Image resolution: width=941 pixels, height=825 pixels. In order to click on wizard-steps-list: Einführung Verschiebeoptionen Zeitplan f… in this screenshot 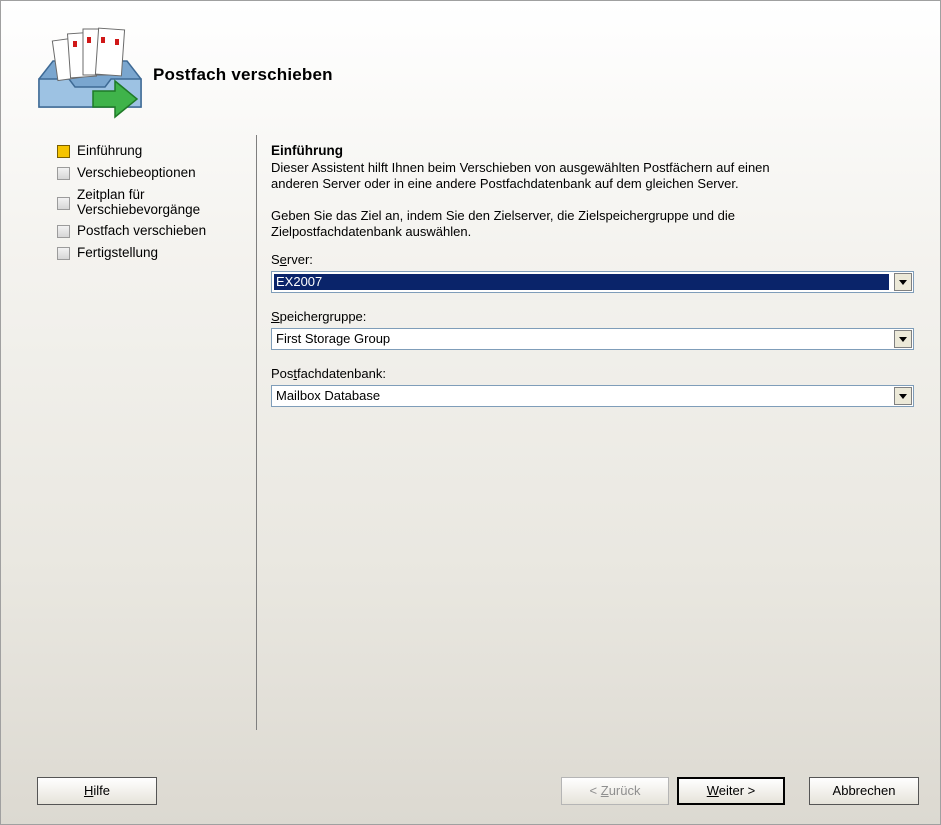, I will do `click(155, 205)`.